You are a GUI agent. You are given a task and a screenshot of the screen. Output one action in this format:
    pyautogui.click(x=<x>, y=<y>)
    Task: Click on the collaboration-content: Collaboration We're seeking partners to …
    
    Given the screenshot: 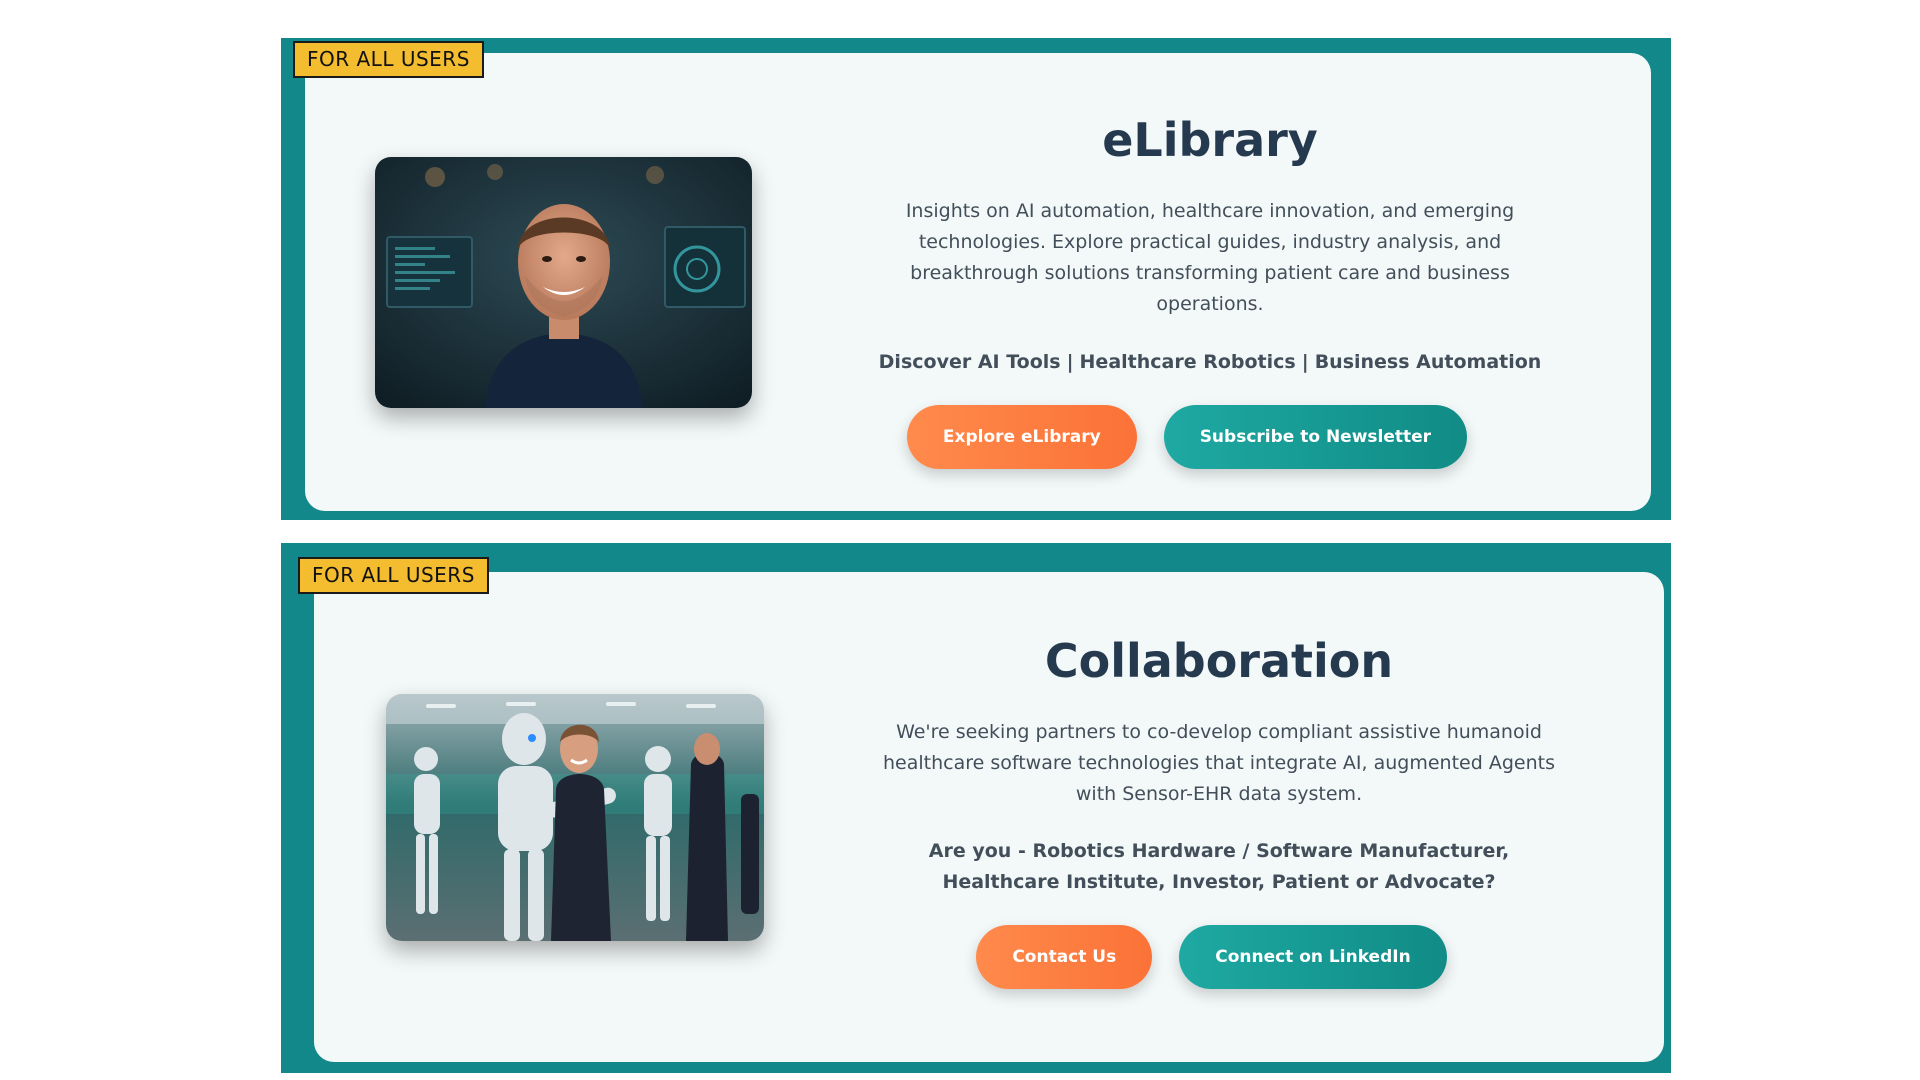 What is the action you would take?
    pyautogui.click(x=1219, y=812)
    